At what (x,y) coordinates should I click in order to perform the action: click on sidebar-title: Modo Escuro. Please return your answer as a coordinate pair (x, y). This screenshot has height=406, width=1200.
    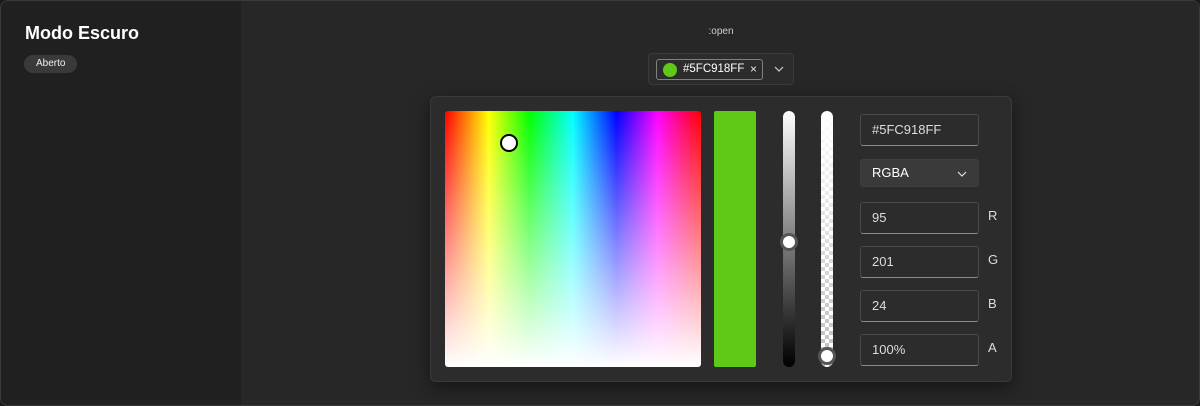
    Looking at the image, I should click on (82, 33).